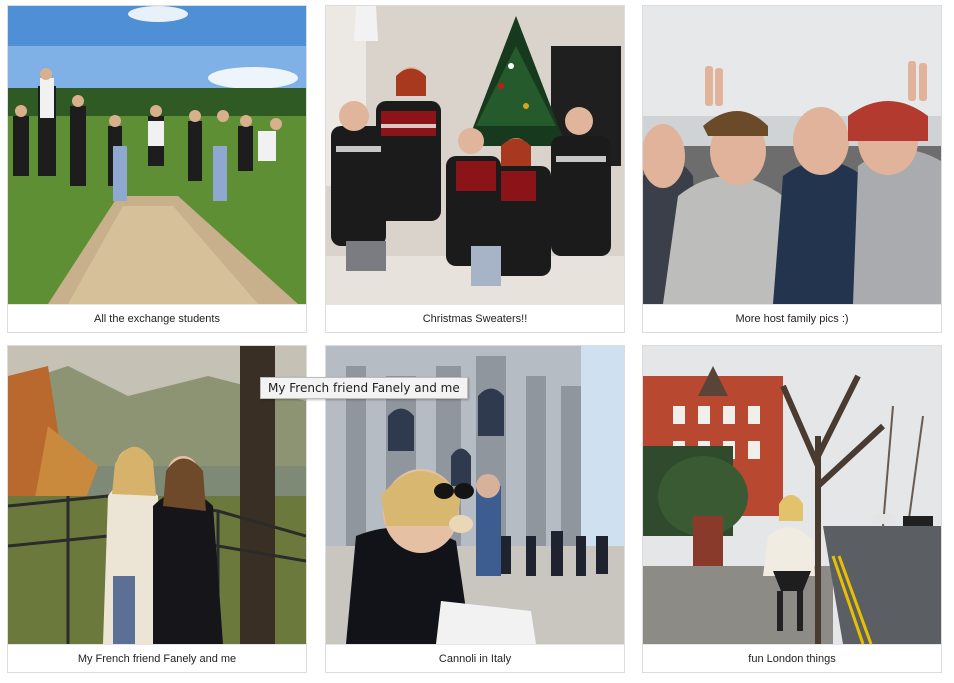  Describe the element at coordinates (475, 155) in the screenshot. I see `photo-christmas-sweaters` at that location.